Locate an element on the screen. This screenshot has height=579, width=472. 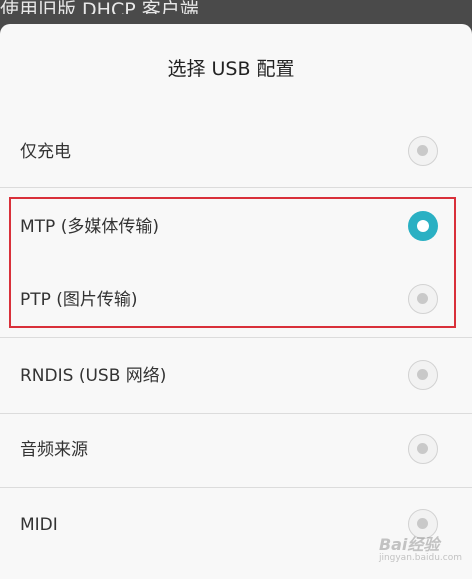
option-label: RNDIS (USB 网络) is located at coordinates (93, 376).